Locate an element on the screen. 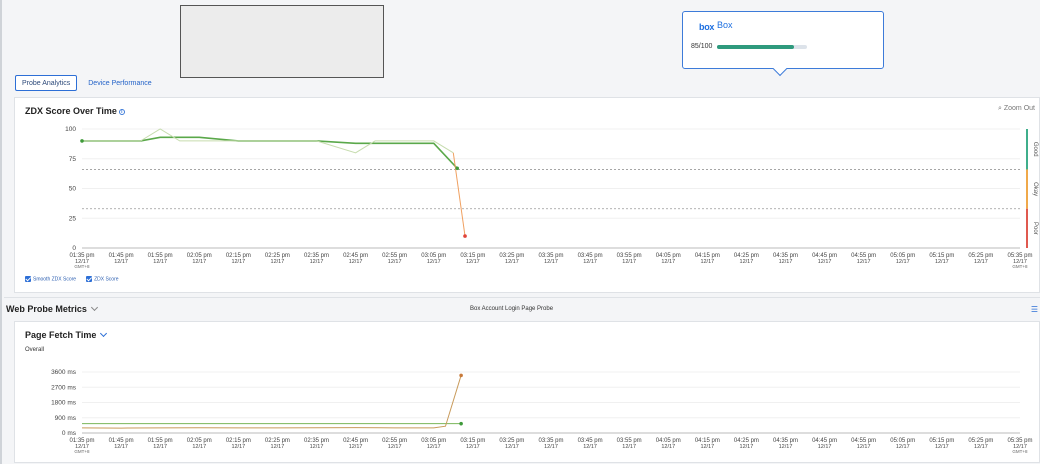 The image size is (1040, 464). app-score-text: 85/100 is located at coordinates (702, 46).